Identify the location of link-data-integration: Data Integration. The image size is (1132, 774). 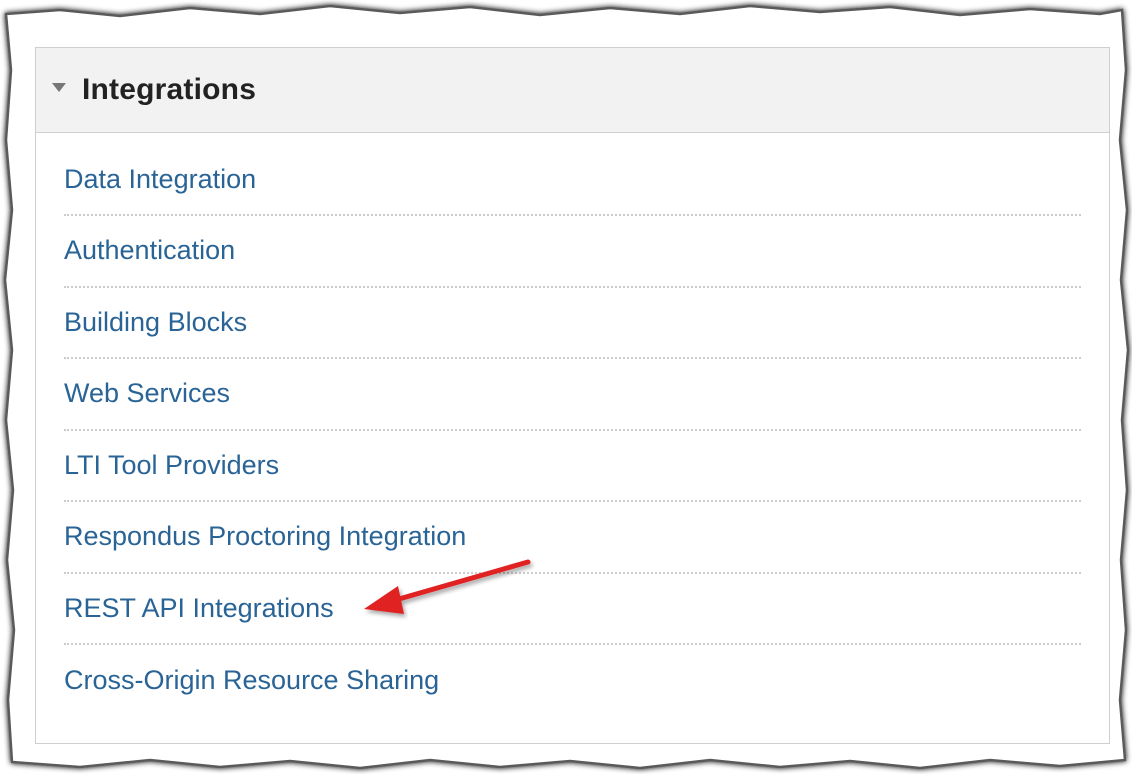
(160, 179).